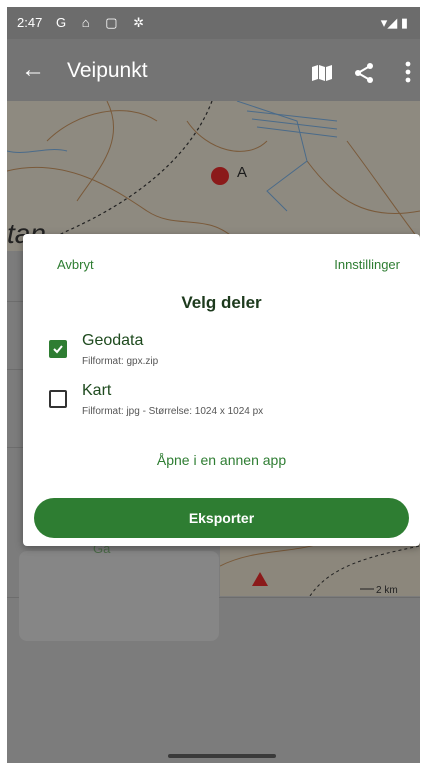 The image size is (427, 763). I want to click on export-button: Eksporter, so click(221, 518).